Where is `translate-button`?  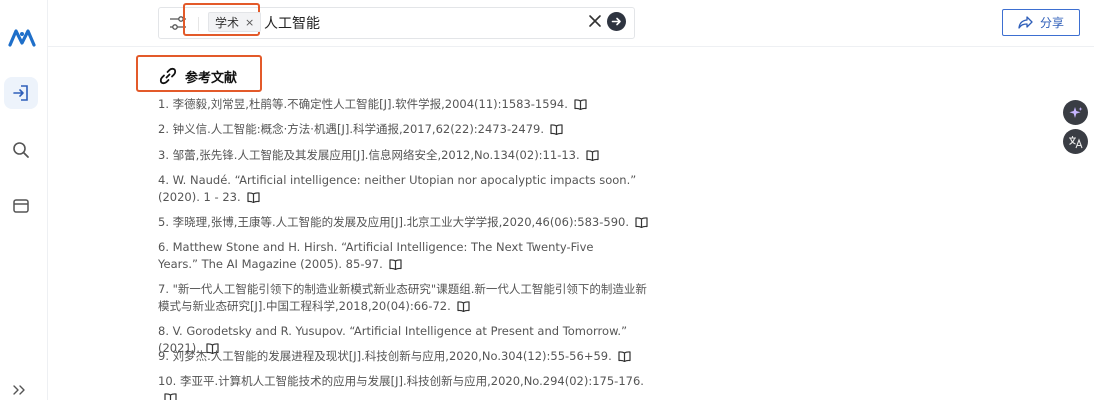
translate-button is located at coordinates (1075, 141).